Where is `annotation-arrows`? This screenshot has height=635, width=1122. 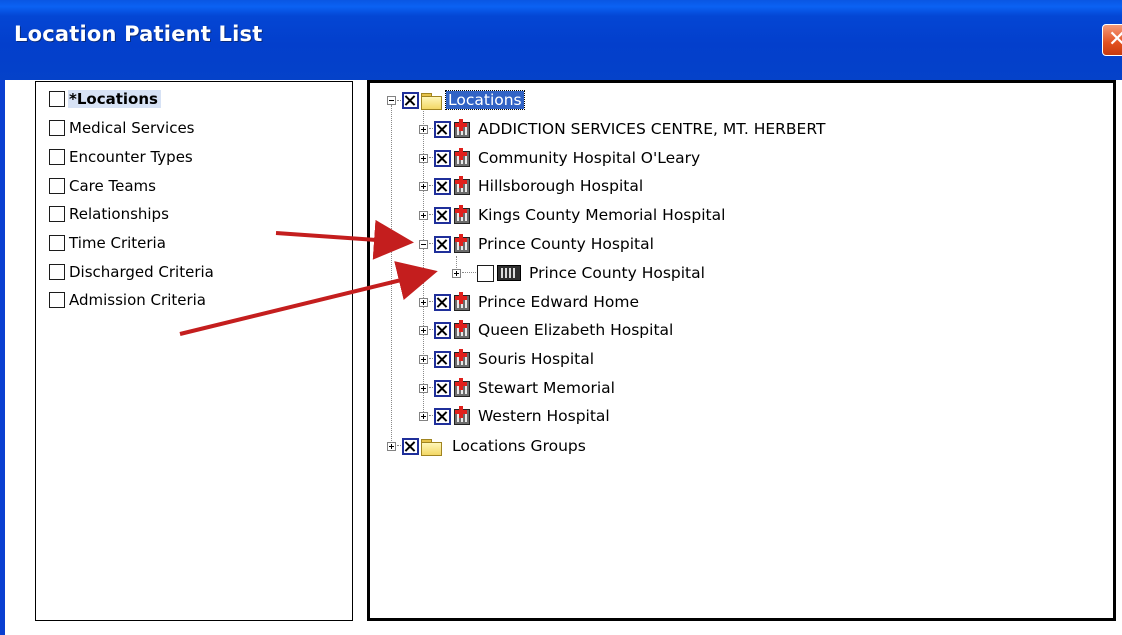
annotation-arrows is located at coordinates (308, 277).